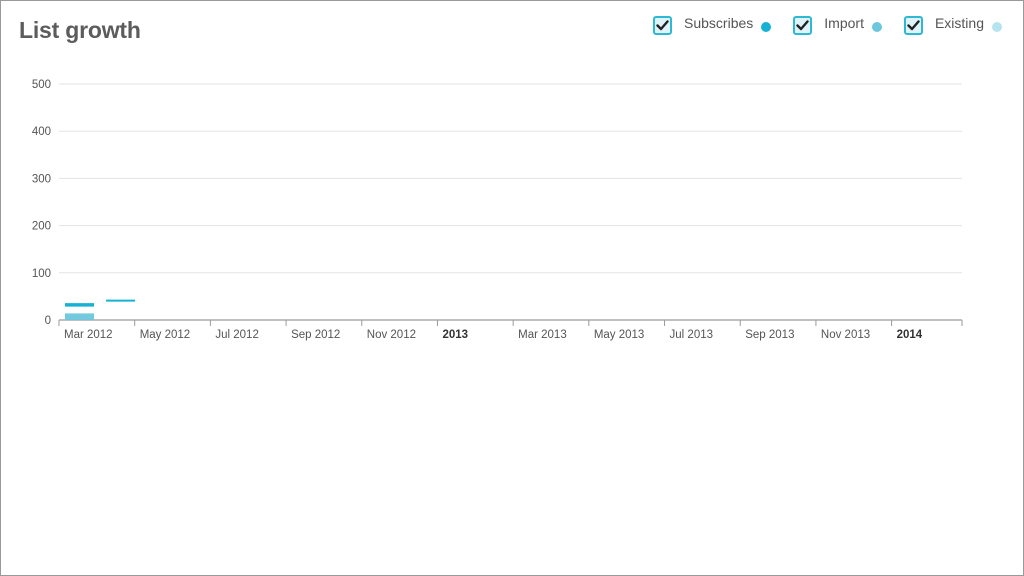 The width and height of the screenshot is (1024, 576). I want to click on x-tick-label: 2013, so click(455, 335).